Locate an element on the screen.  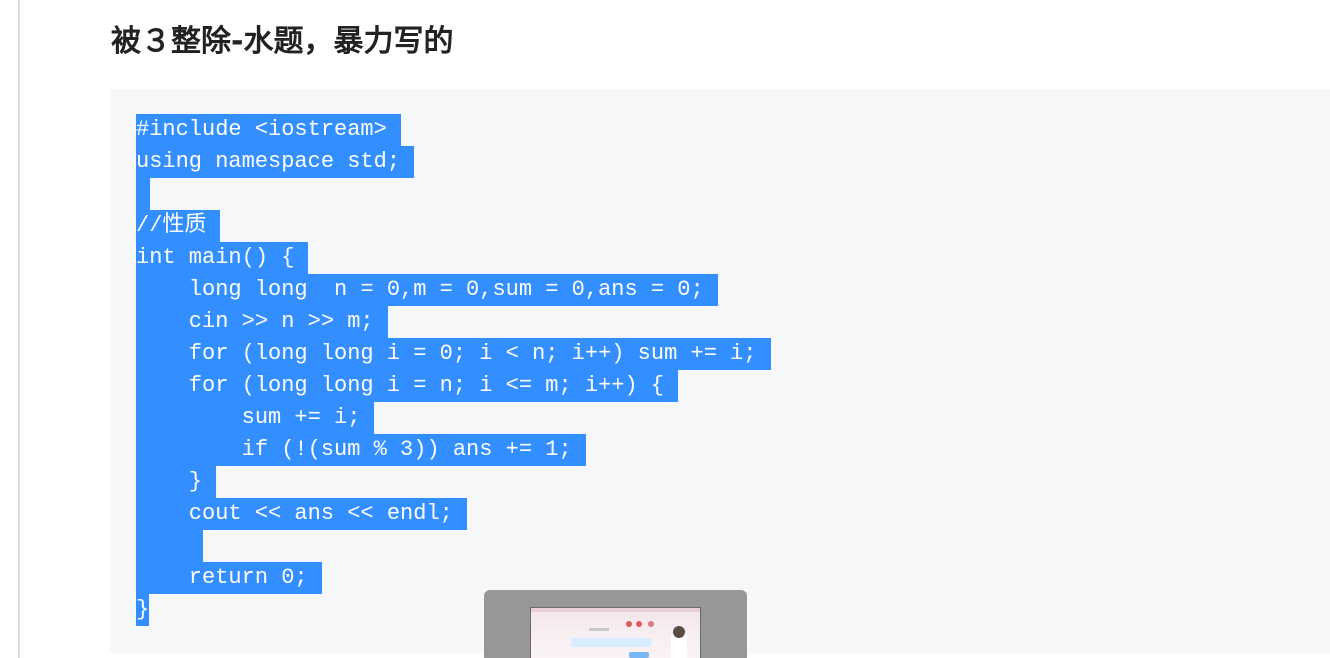
window-thumbnail-preview is located at coordinates (615, 632).